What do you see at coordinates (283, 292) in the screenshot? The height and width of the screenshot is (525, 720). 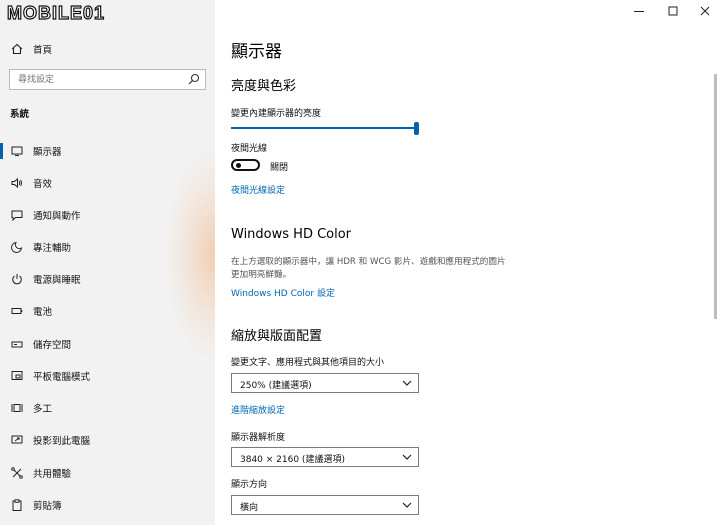 I see `hdr-settings-link: Windows HD Color 設定` at bounding box center [283, 292].